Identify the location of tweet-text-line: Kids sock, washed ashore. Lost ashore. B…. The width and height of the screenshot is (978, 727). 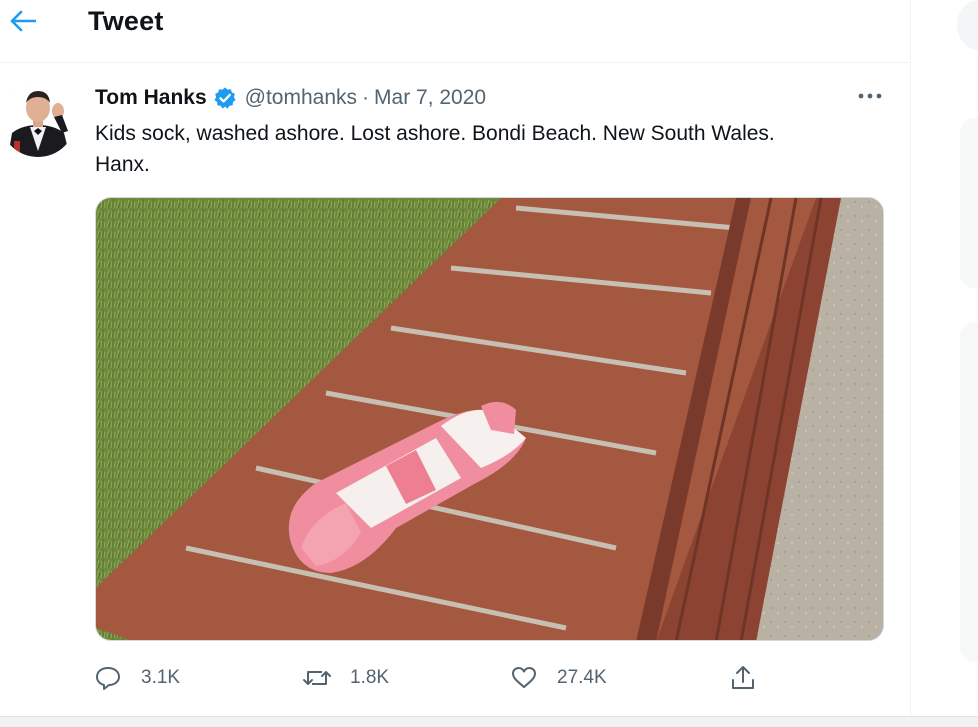
(435, 133).